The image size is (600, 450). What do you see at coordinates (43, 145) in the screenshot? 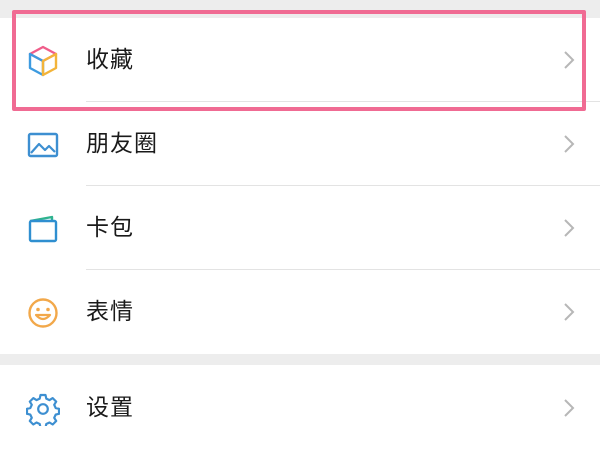
I see `moments-image-icon` at bounding box center [43, 145].